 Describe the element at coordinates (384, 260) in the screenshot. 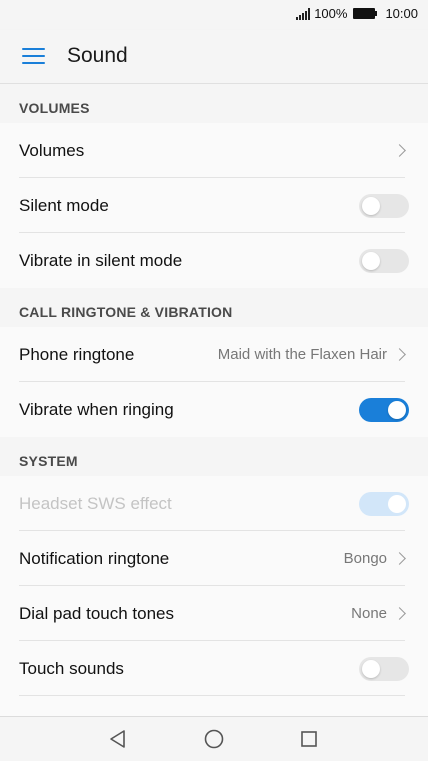

I see `vibrate-in-silent-mode-toggle` at that location.